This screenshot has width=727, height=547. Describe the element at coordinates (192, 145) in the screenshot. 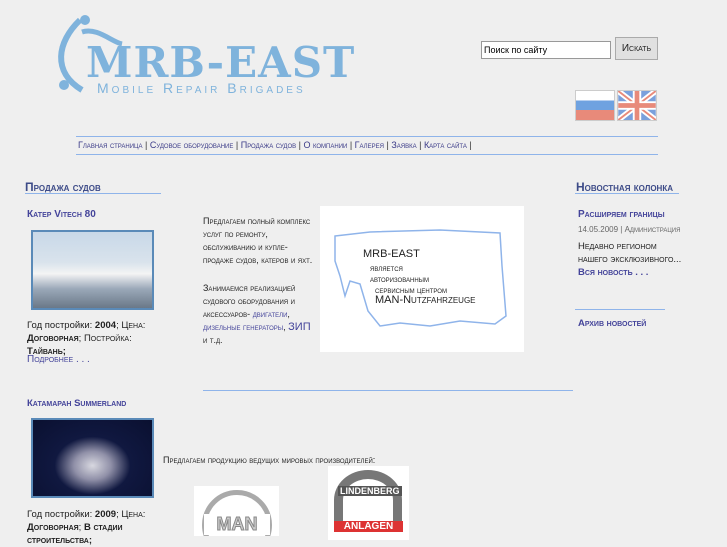

I see `nav-equipment: Судовое оборудование` at that location.